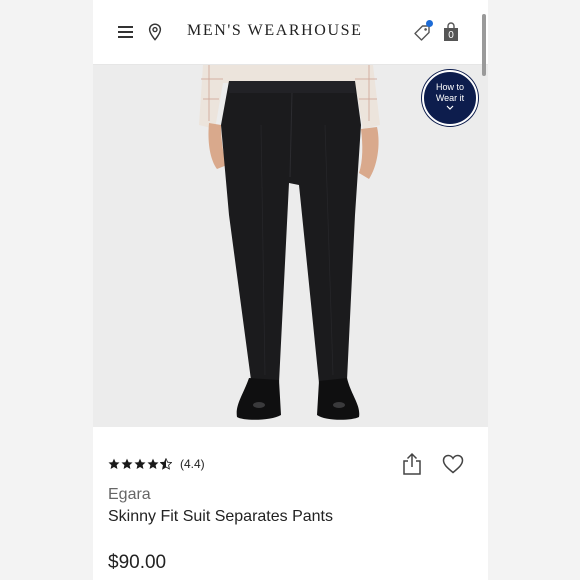  I want to click on product-rating: (4.4), so click(156, 464).